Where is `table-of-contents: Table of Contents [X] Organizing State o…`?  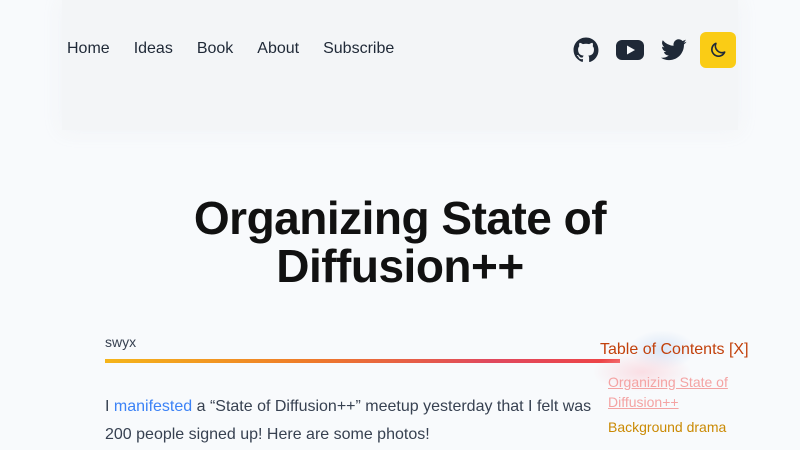 table-of-contents: Table of Contents [X] Organizing State o… is located at coordinates (696, 390).